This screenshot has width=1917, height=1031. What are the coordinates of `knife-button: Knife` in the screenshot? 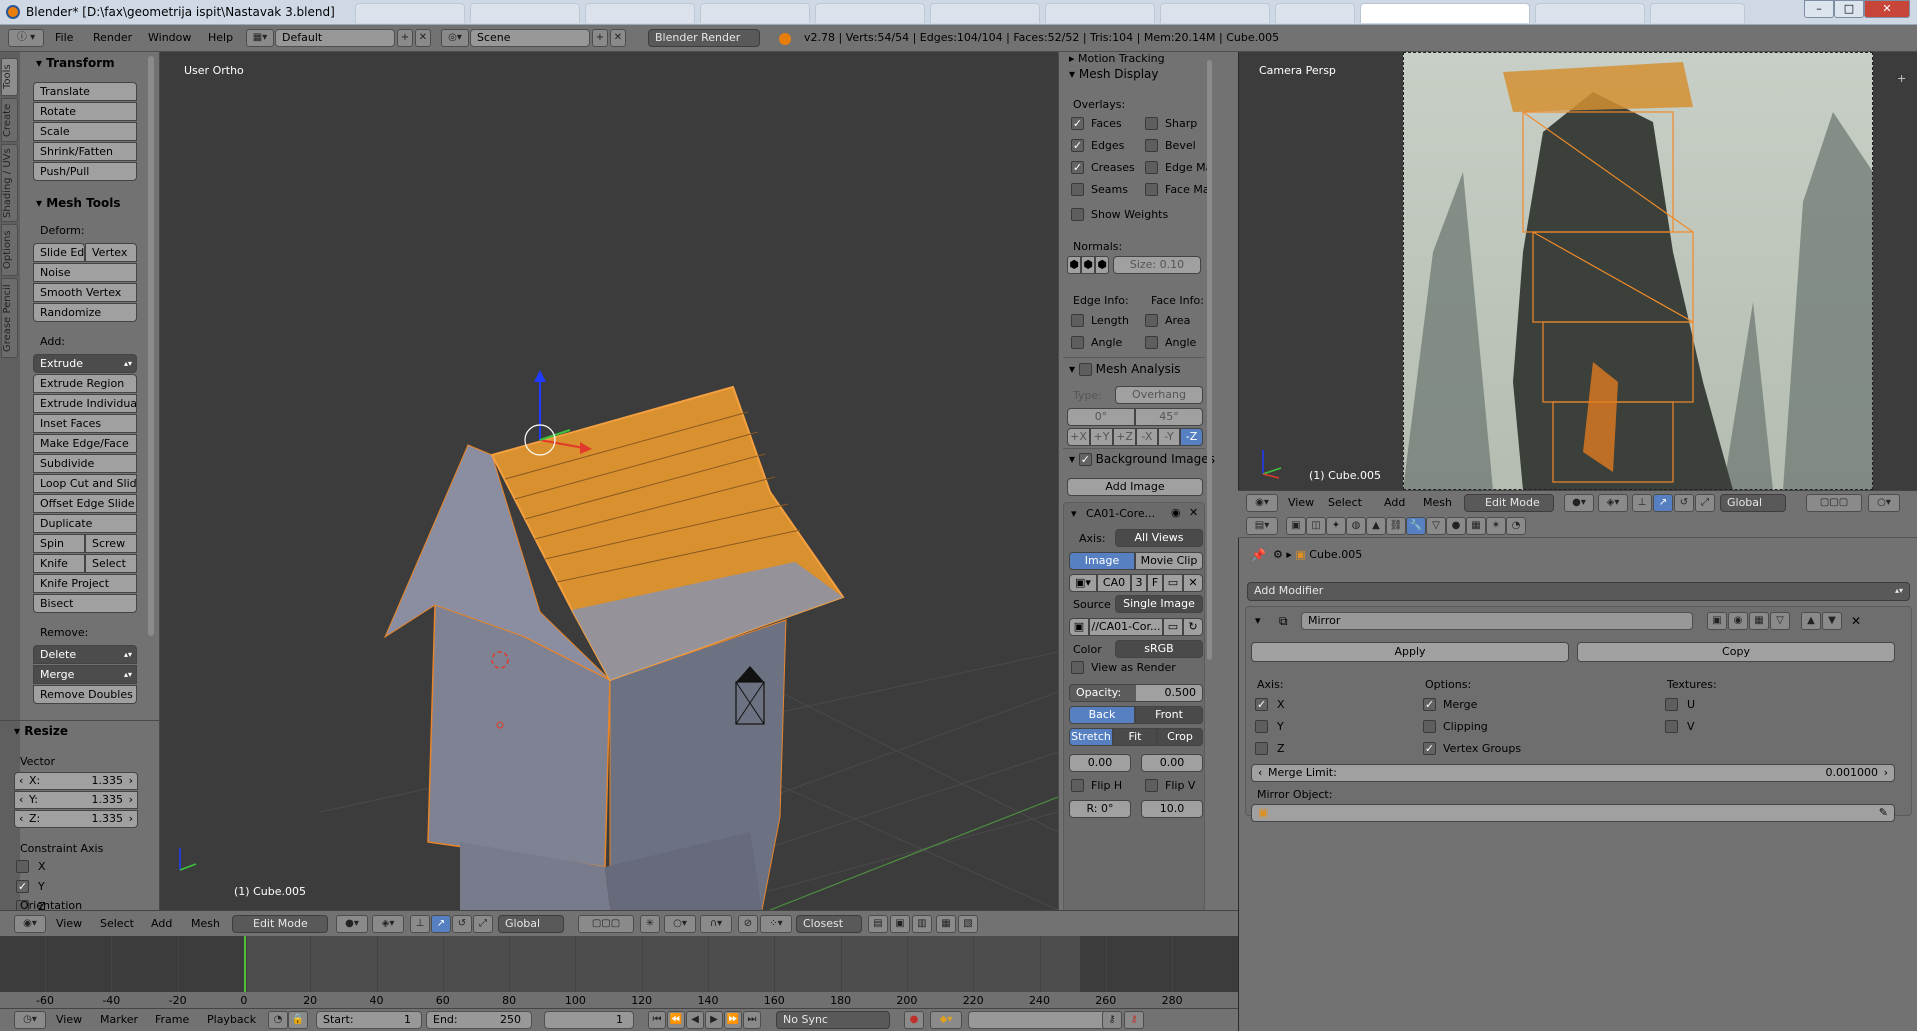 It's located at (59, 563).